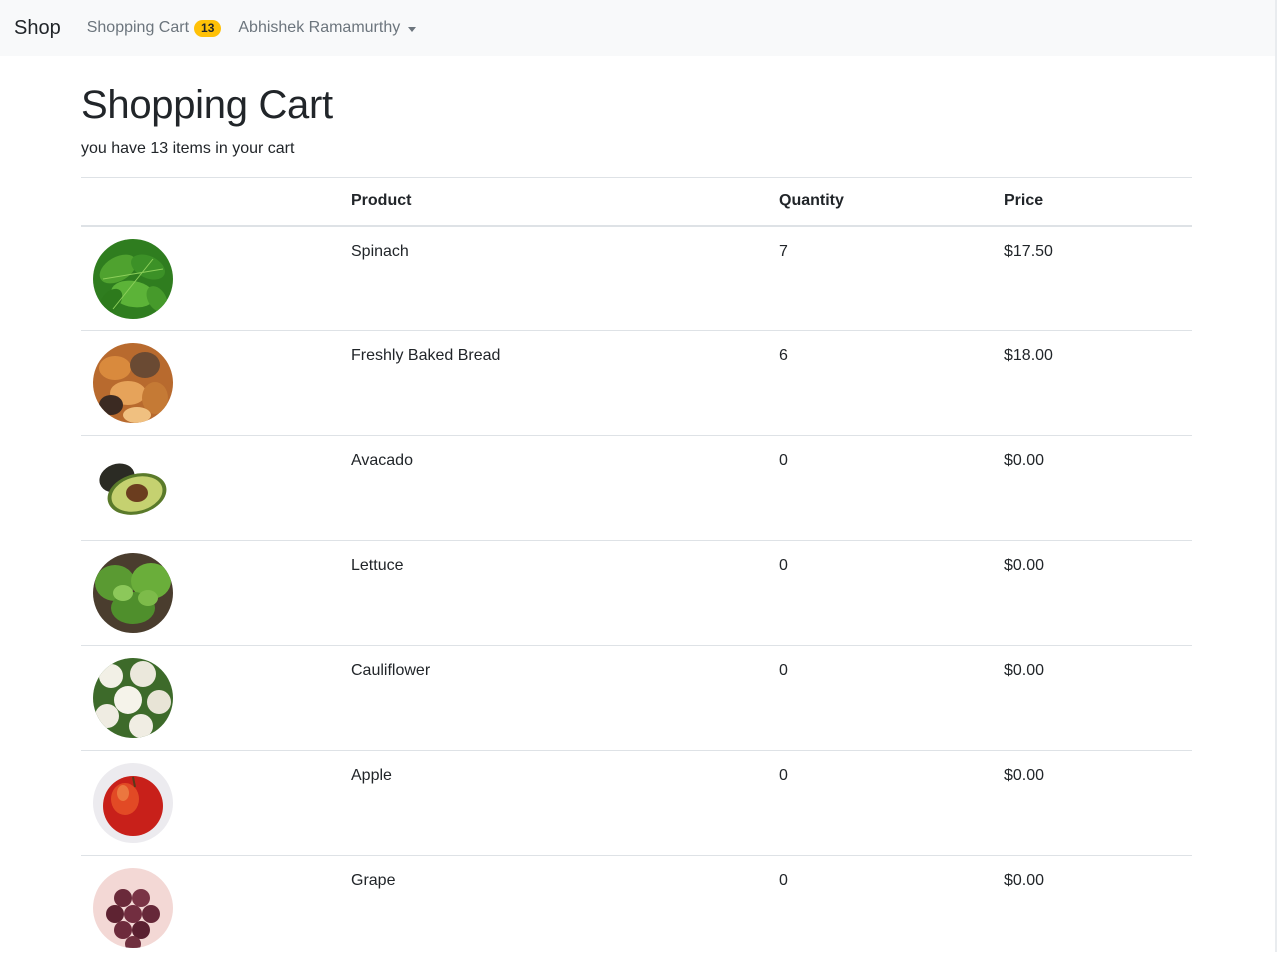 Image resolution: width=1277 pixels, height=961 pixels. I want to click on apple-image, so click(133, 803).